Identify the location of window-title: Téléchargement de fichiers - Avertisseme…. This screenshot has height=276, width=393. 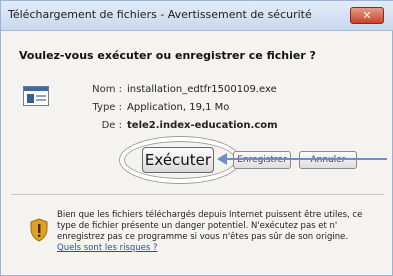
(160, 14).